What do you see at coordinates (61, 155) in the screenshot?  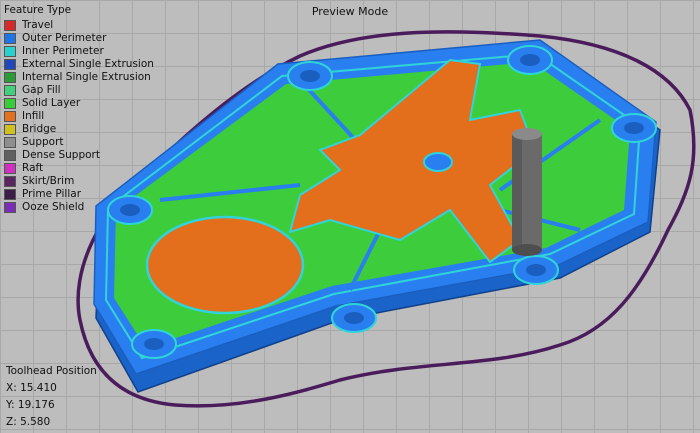 I see `legend-item-label: Dense Support` at bounding box center [61, 155].